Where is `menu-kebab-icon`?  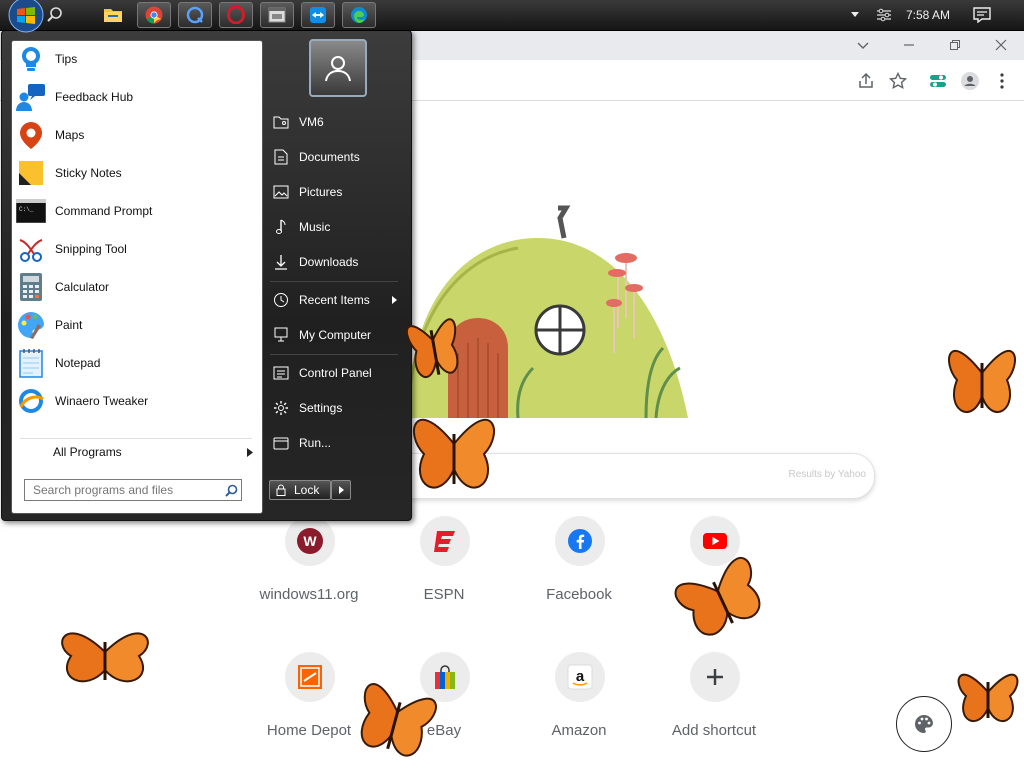
menu-kebab-icon is located at coordinates (1002, 81).